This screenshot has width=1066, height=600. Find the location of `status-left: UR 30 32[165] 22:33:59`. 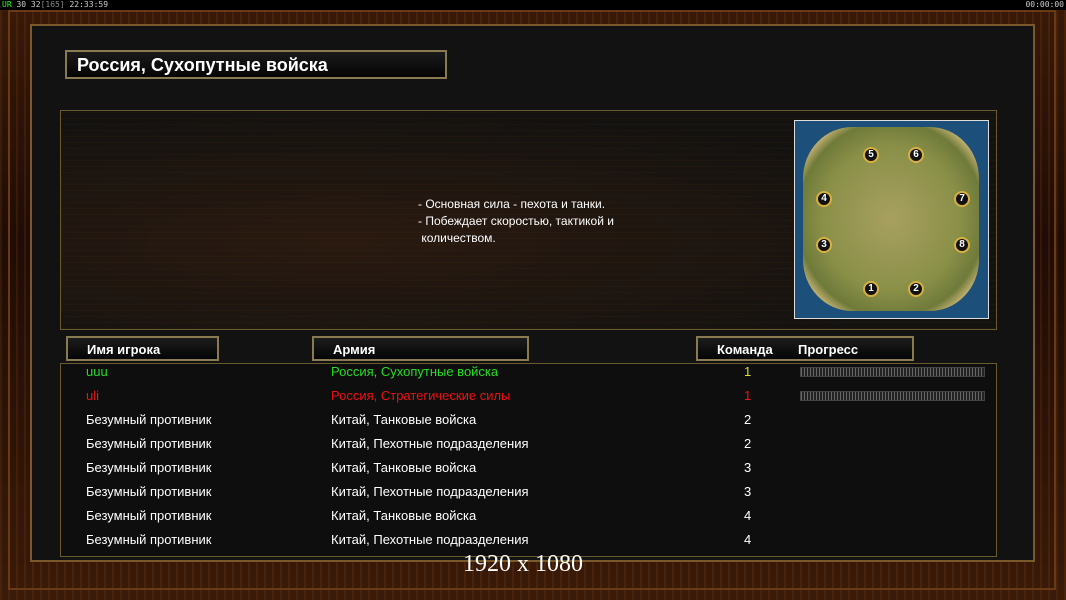

status-left: UR 30 32[165] 22:33:59 is located at coordinates (55, 5).